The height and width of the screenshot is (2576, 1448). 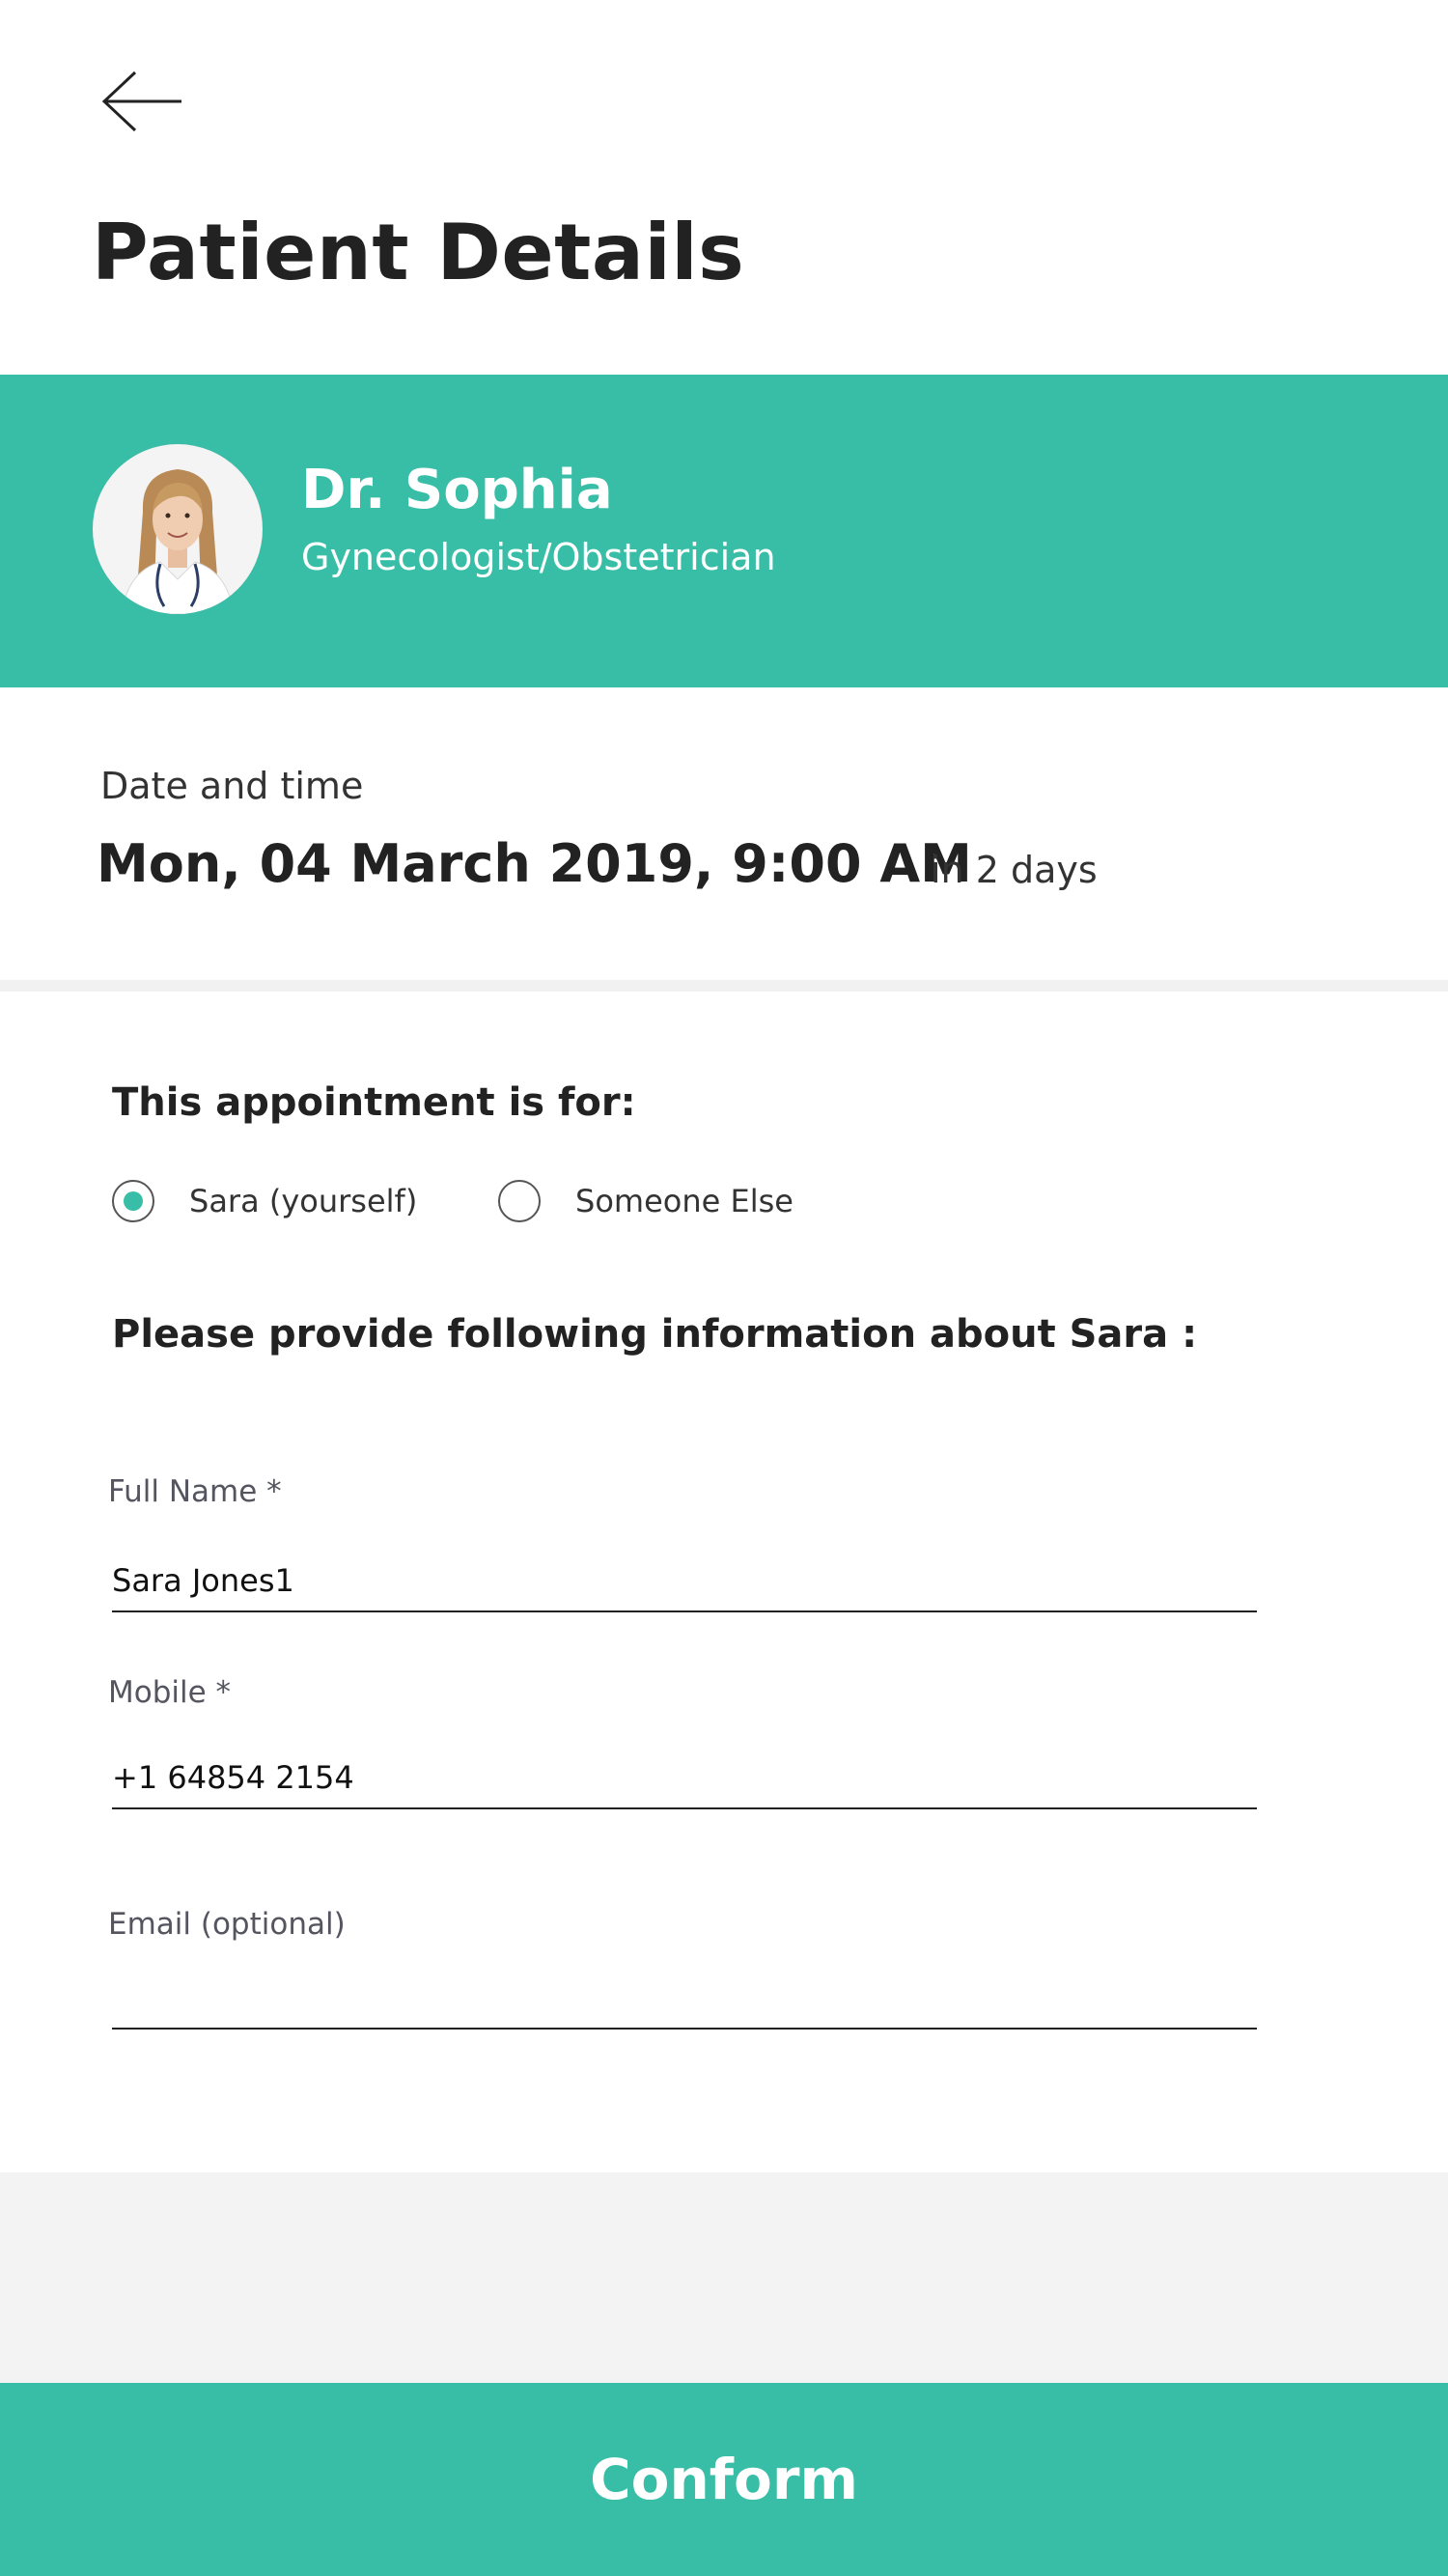 What do you see at coordinates (141, 101) in the screenshot?
I see `arrow-left-icon` at bounding box center [141, 101].